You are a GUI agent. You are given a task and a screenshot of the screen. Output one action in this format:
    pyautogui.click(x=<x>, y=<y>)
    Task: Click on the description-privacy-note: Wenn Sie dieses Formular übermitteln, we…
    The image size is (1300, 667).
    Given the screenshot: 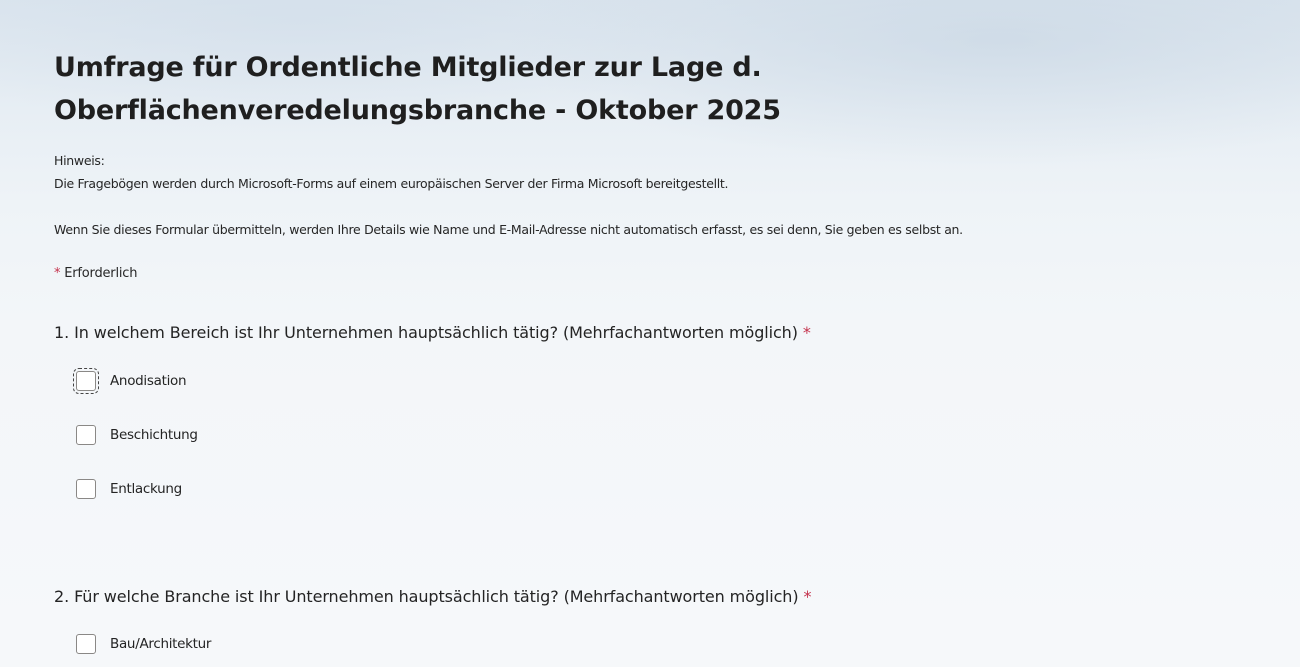 What is the action you would take?
    pyautogui.click(x=508, y=229)
    